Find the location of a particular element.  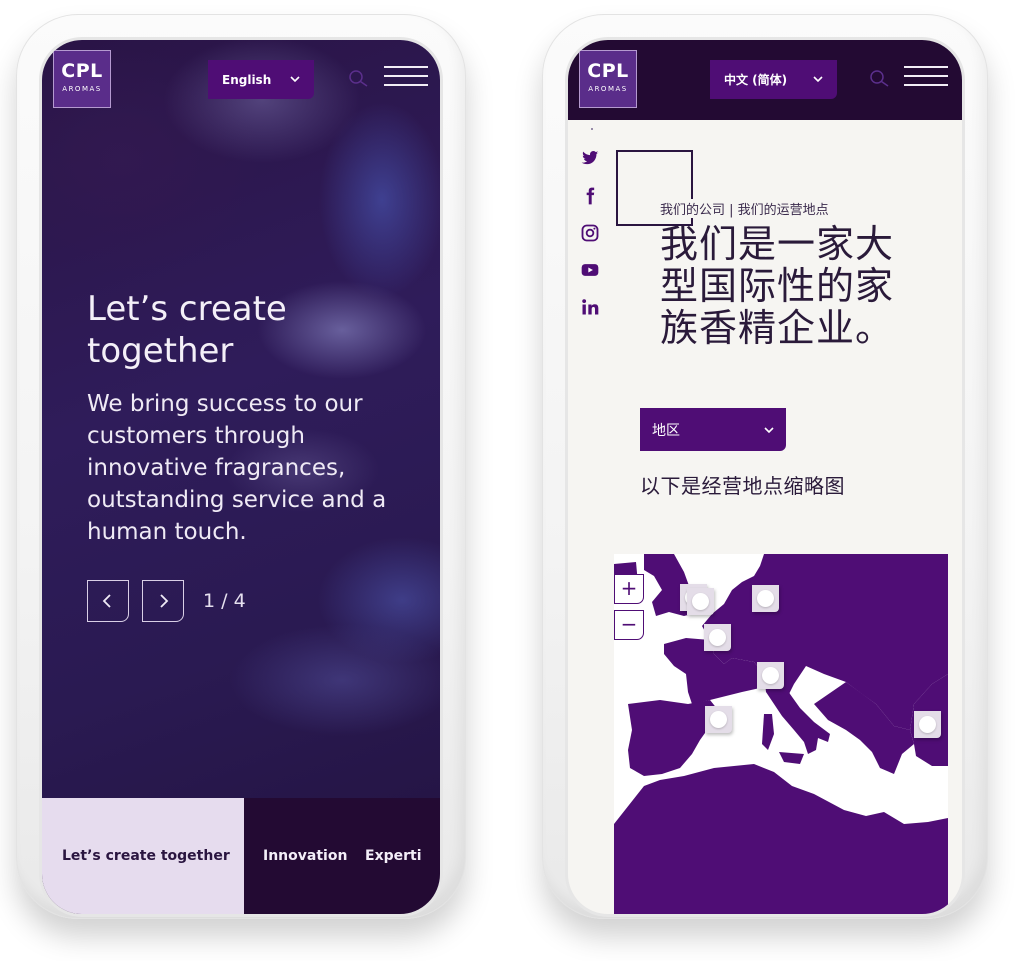

map-caption: 以下是经营地点缩略图 is located at coordinates (742, 486).